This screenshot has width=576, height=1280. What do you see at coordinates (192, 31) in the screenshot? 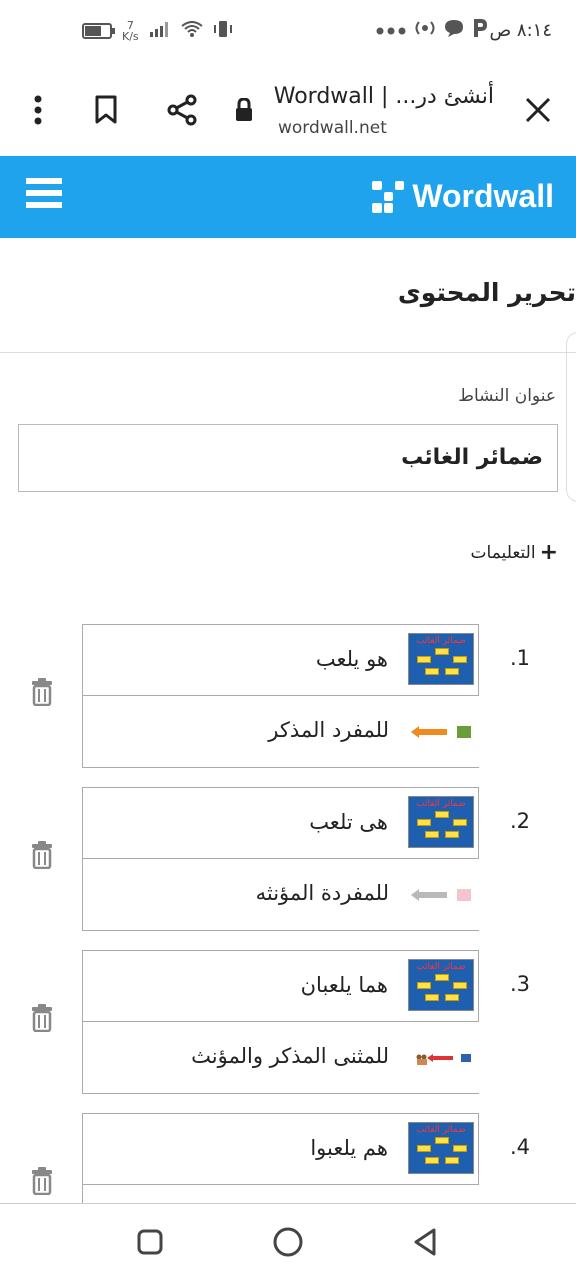
I see `wifi-icon` at bounding box center [192, 31].